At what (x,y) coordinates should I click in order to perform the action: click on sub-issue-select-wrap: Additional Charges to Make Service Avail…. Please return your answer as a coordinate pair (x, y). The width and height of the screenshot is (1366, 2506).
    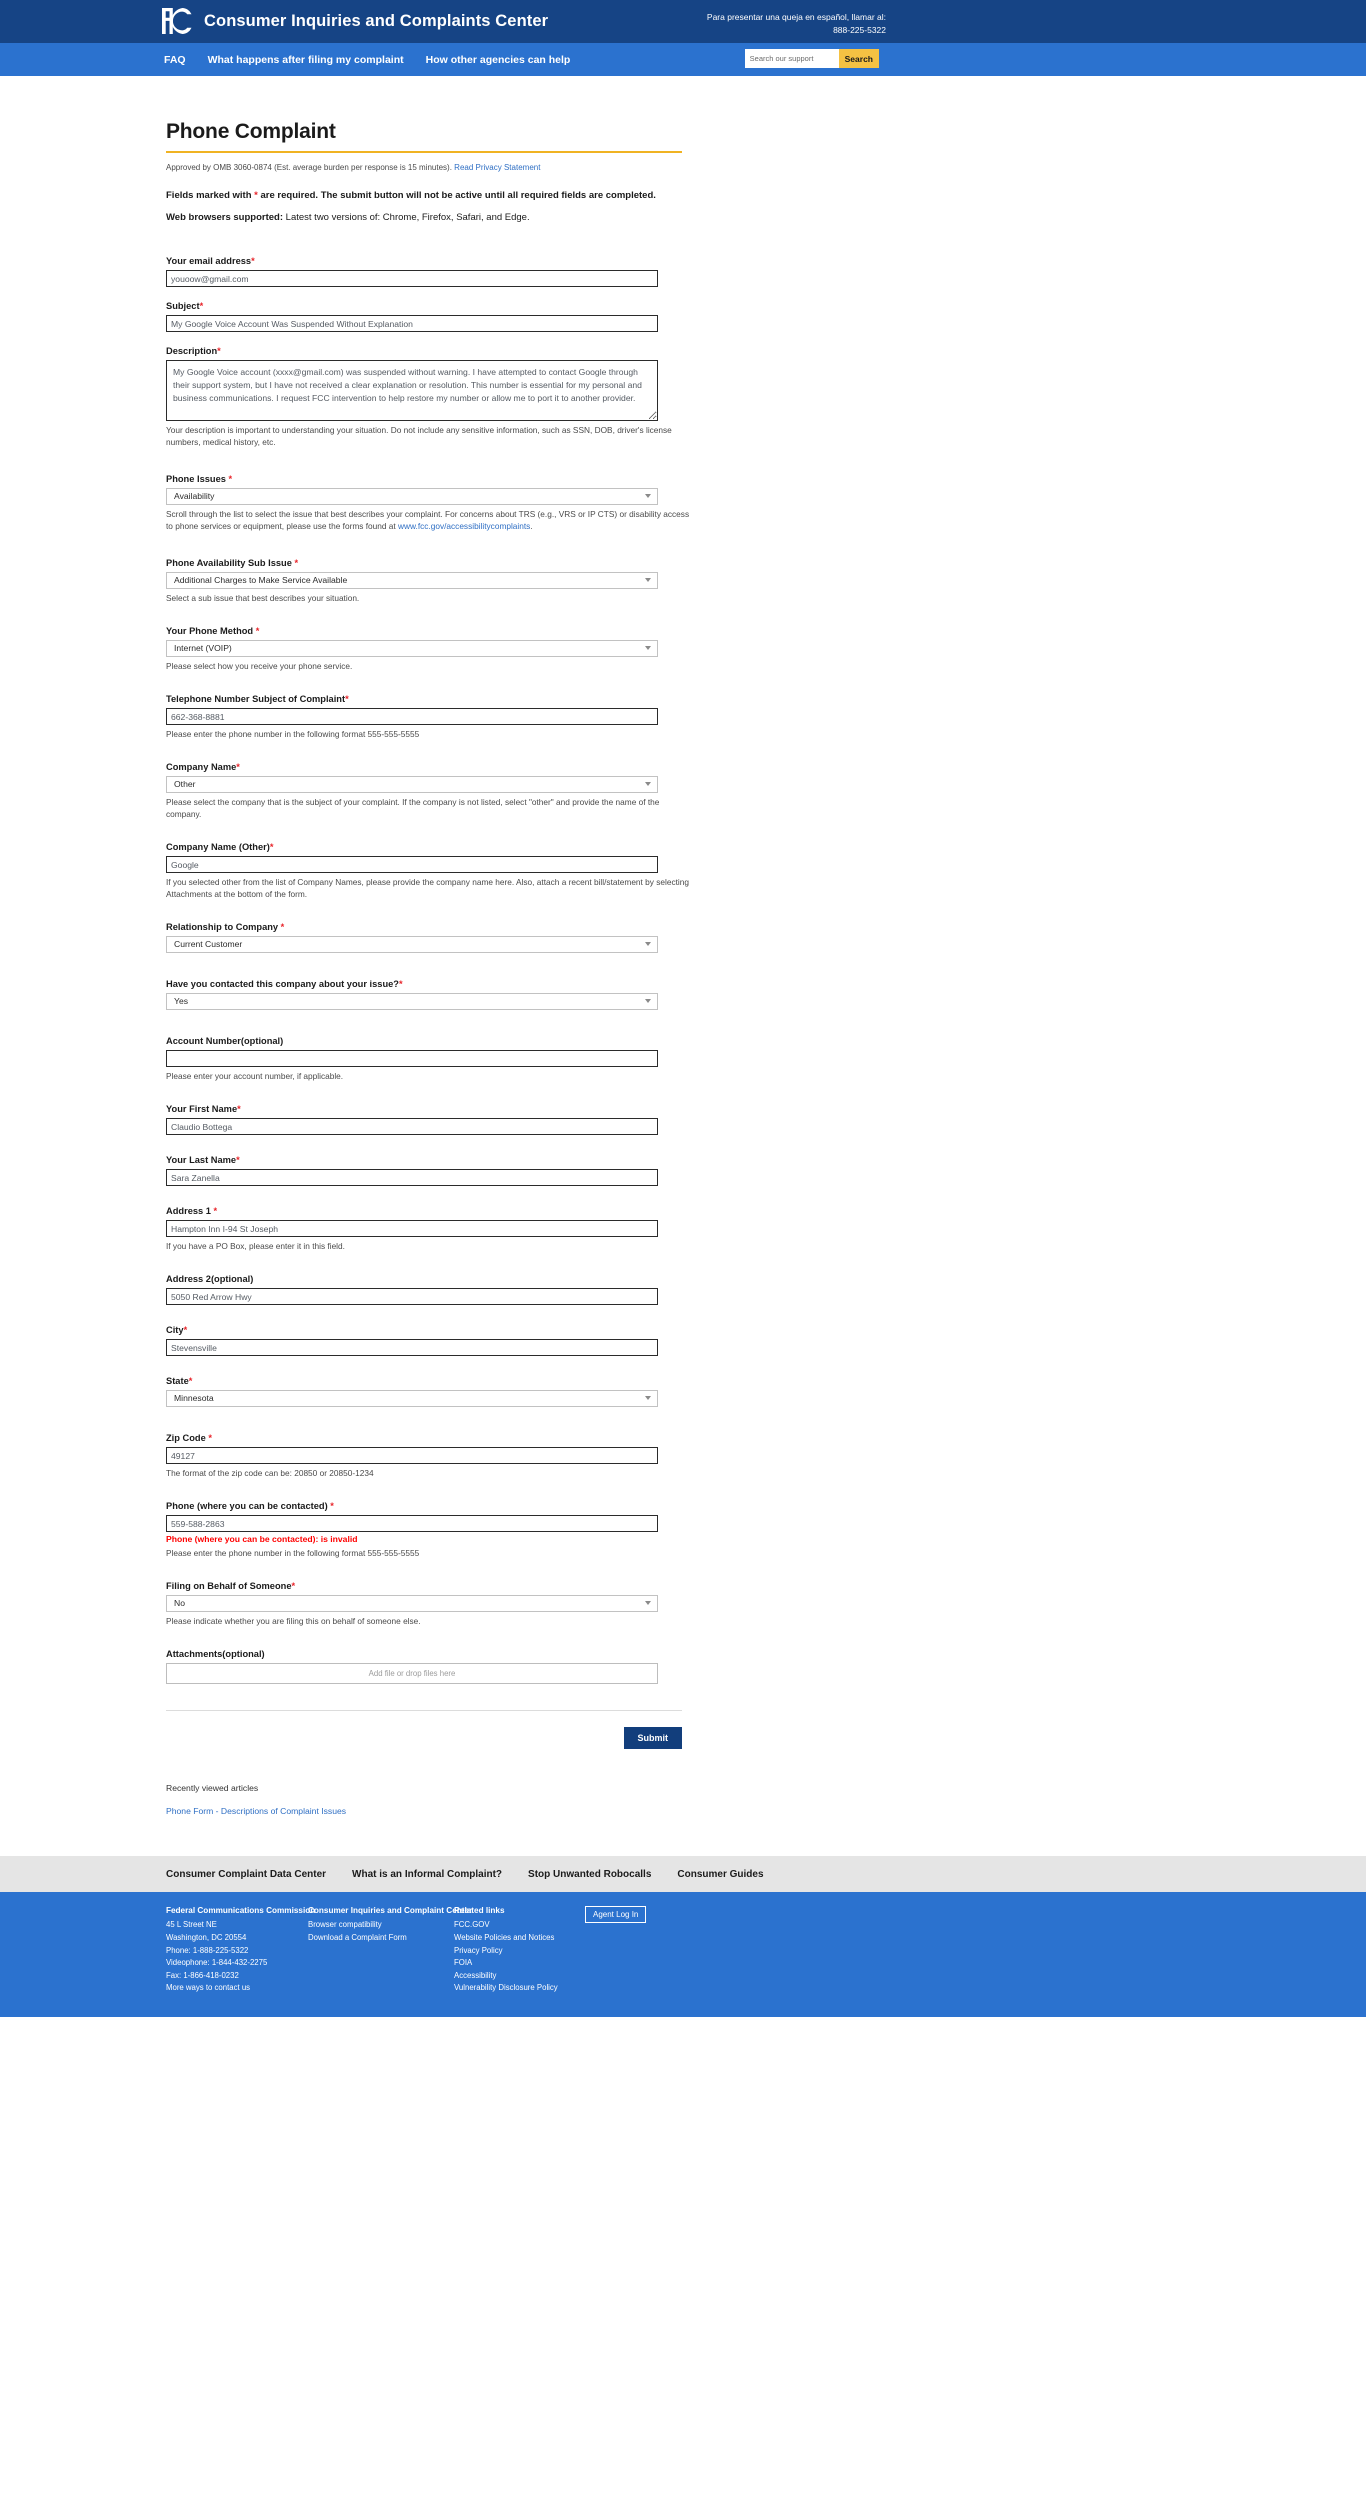
    Looking at the image, I should click on (412, 581).